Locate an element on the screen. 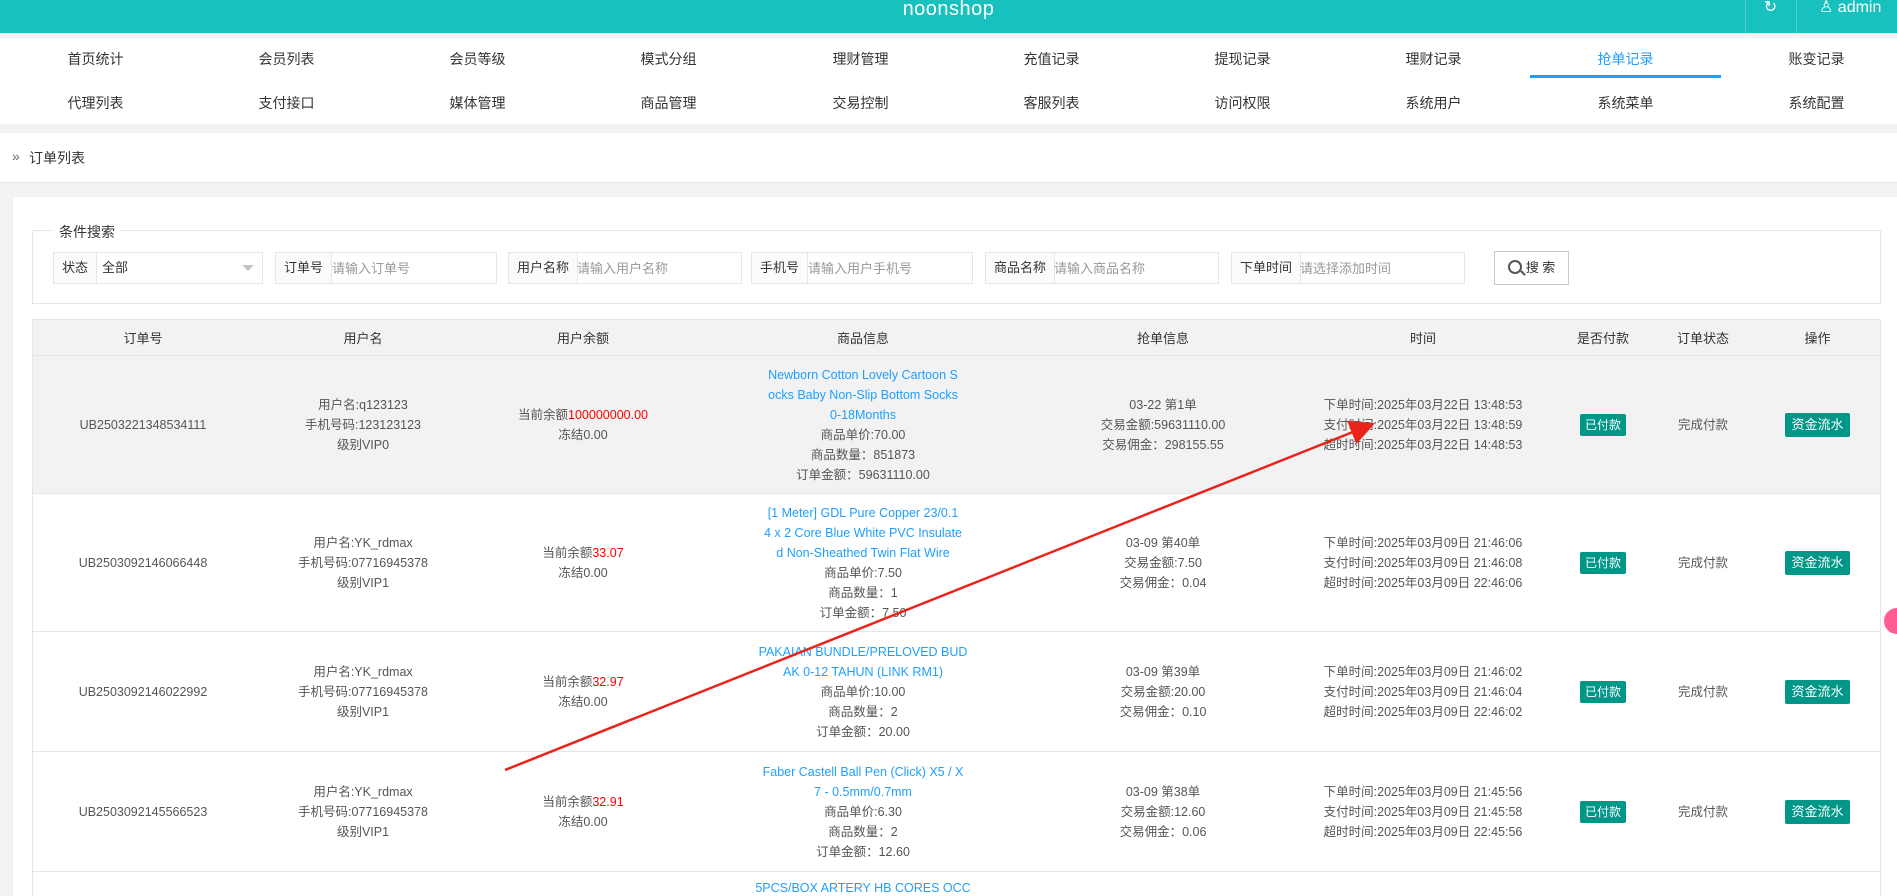 The image size is (1897, 896). grab-info: 03-22 第1单 is located at coordinates (1163, 404).